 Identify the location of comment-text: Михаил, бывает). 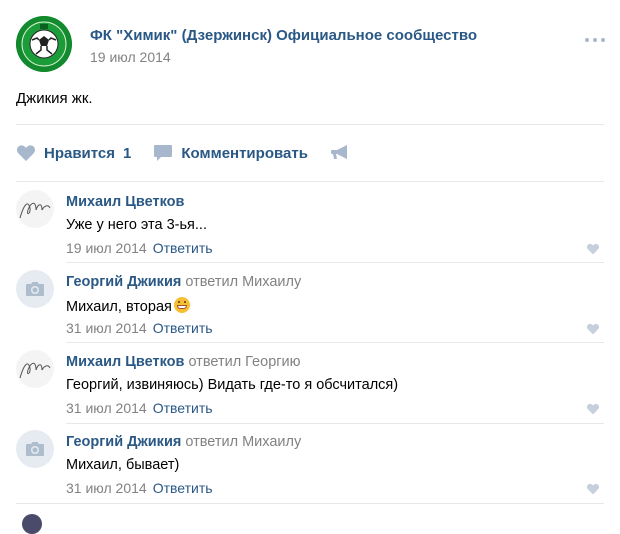
(123, 465).